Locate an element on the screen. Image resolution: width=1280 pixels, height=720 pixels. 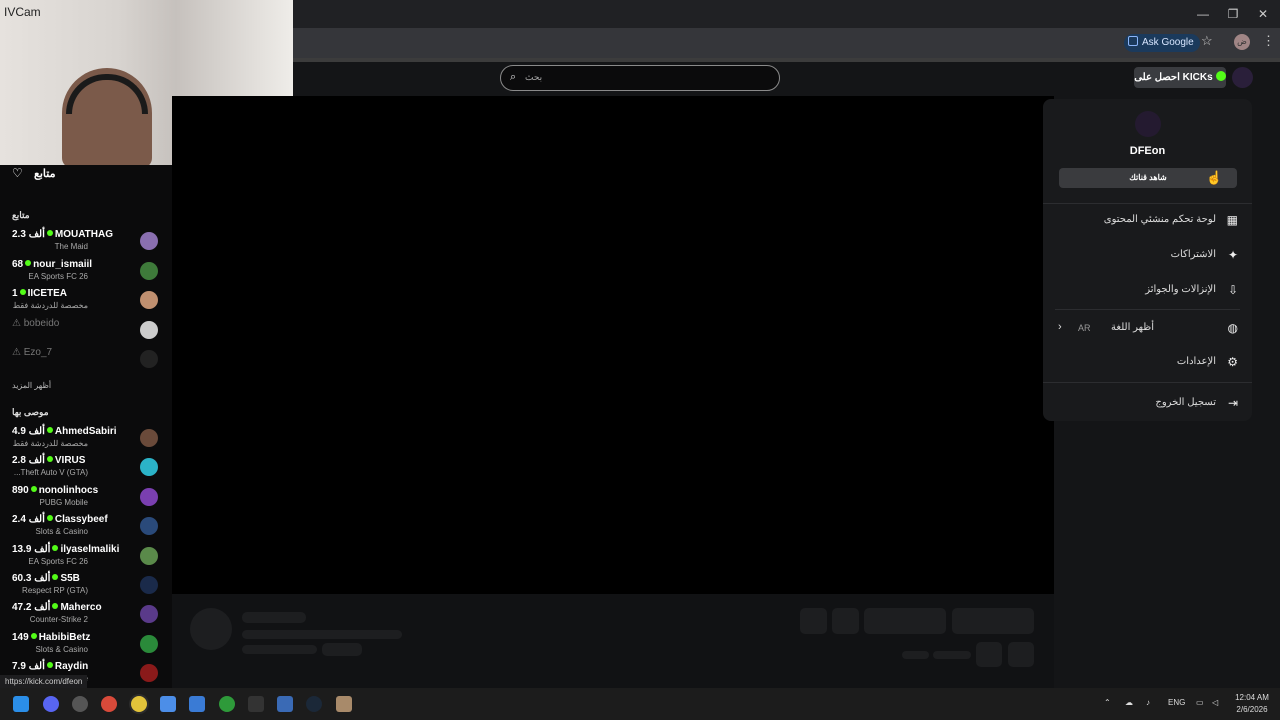
microphone-icon: ♪ is located at coordinates (1148, 702).